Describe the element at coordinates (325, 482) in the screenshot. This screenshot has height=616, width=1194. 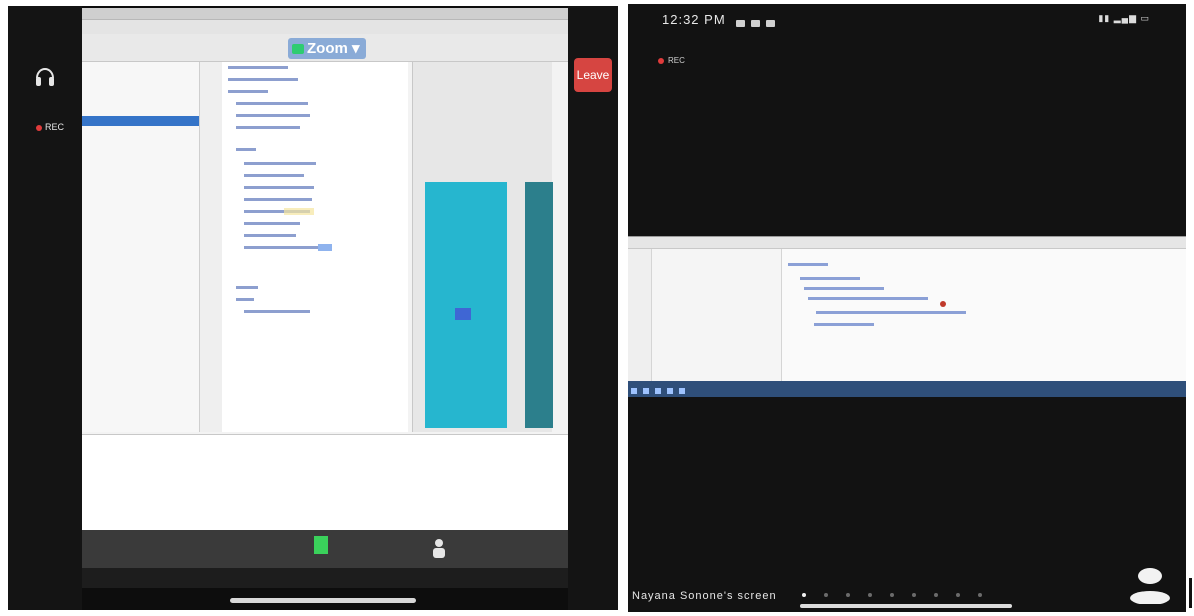
I see `ide-bottom-panel` at that location.